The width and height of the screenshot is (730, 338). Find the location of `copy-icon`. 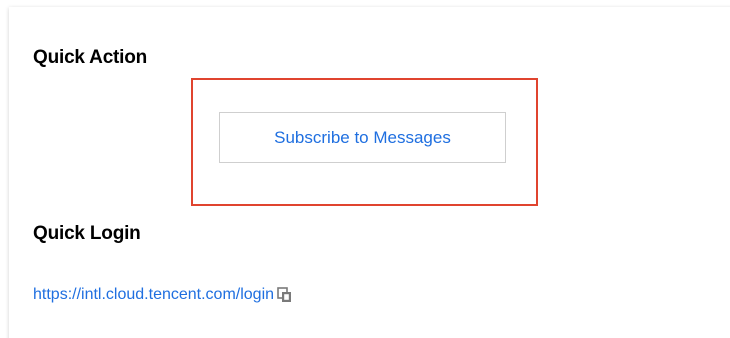

copy-icon is located at coordinates (285, 295).